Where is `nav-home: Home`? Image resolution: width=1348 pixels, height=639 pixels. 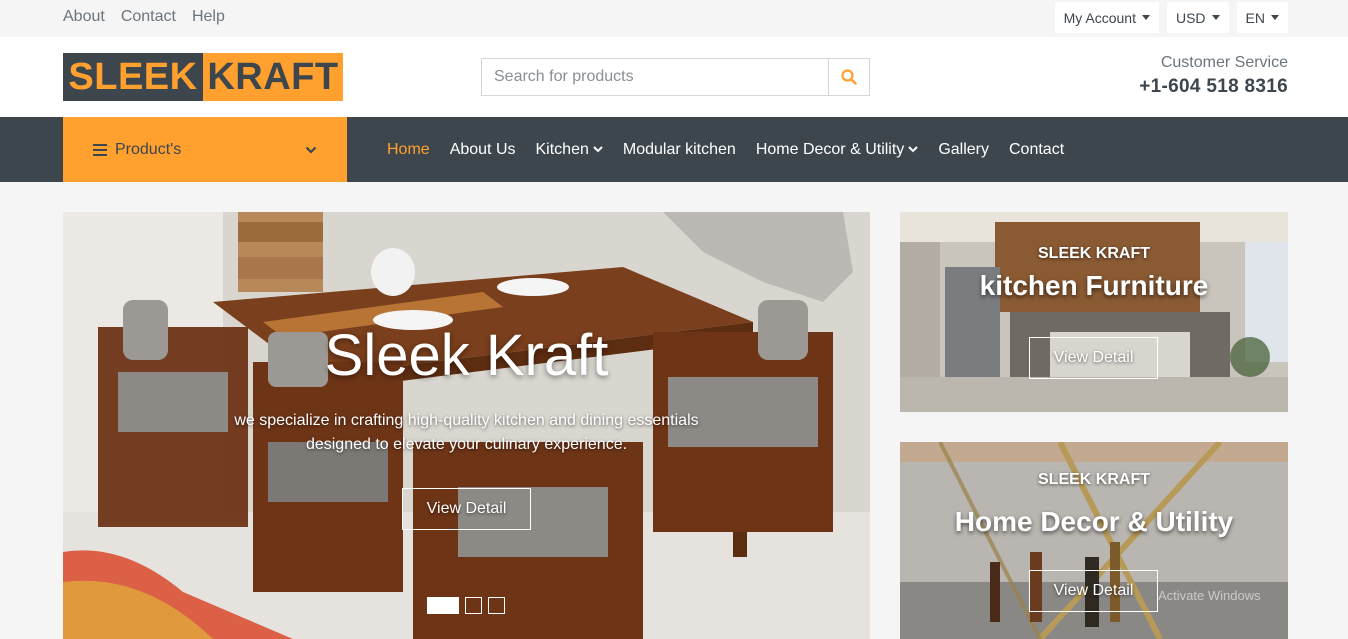
nav-home: Home is located at coordinates (408, 150).